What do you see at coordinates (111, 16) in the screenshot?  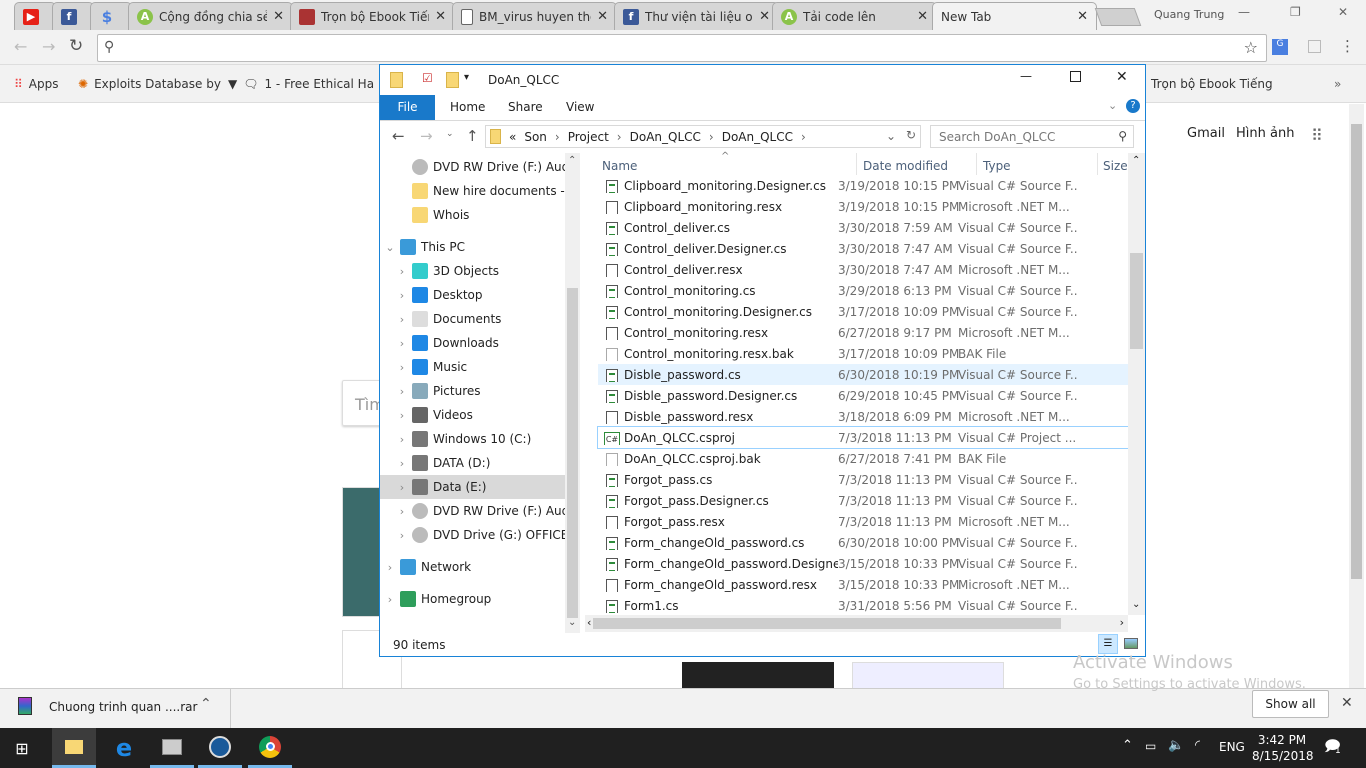 I see `tab-dollar: $` at bounding box center [111, 16].